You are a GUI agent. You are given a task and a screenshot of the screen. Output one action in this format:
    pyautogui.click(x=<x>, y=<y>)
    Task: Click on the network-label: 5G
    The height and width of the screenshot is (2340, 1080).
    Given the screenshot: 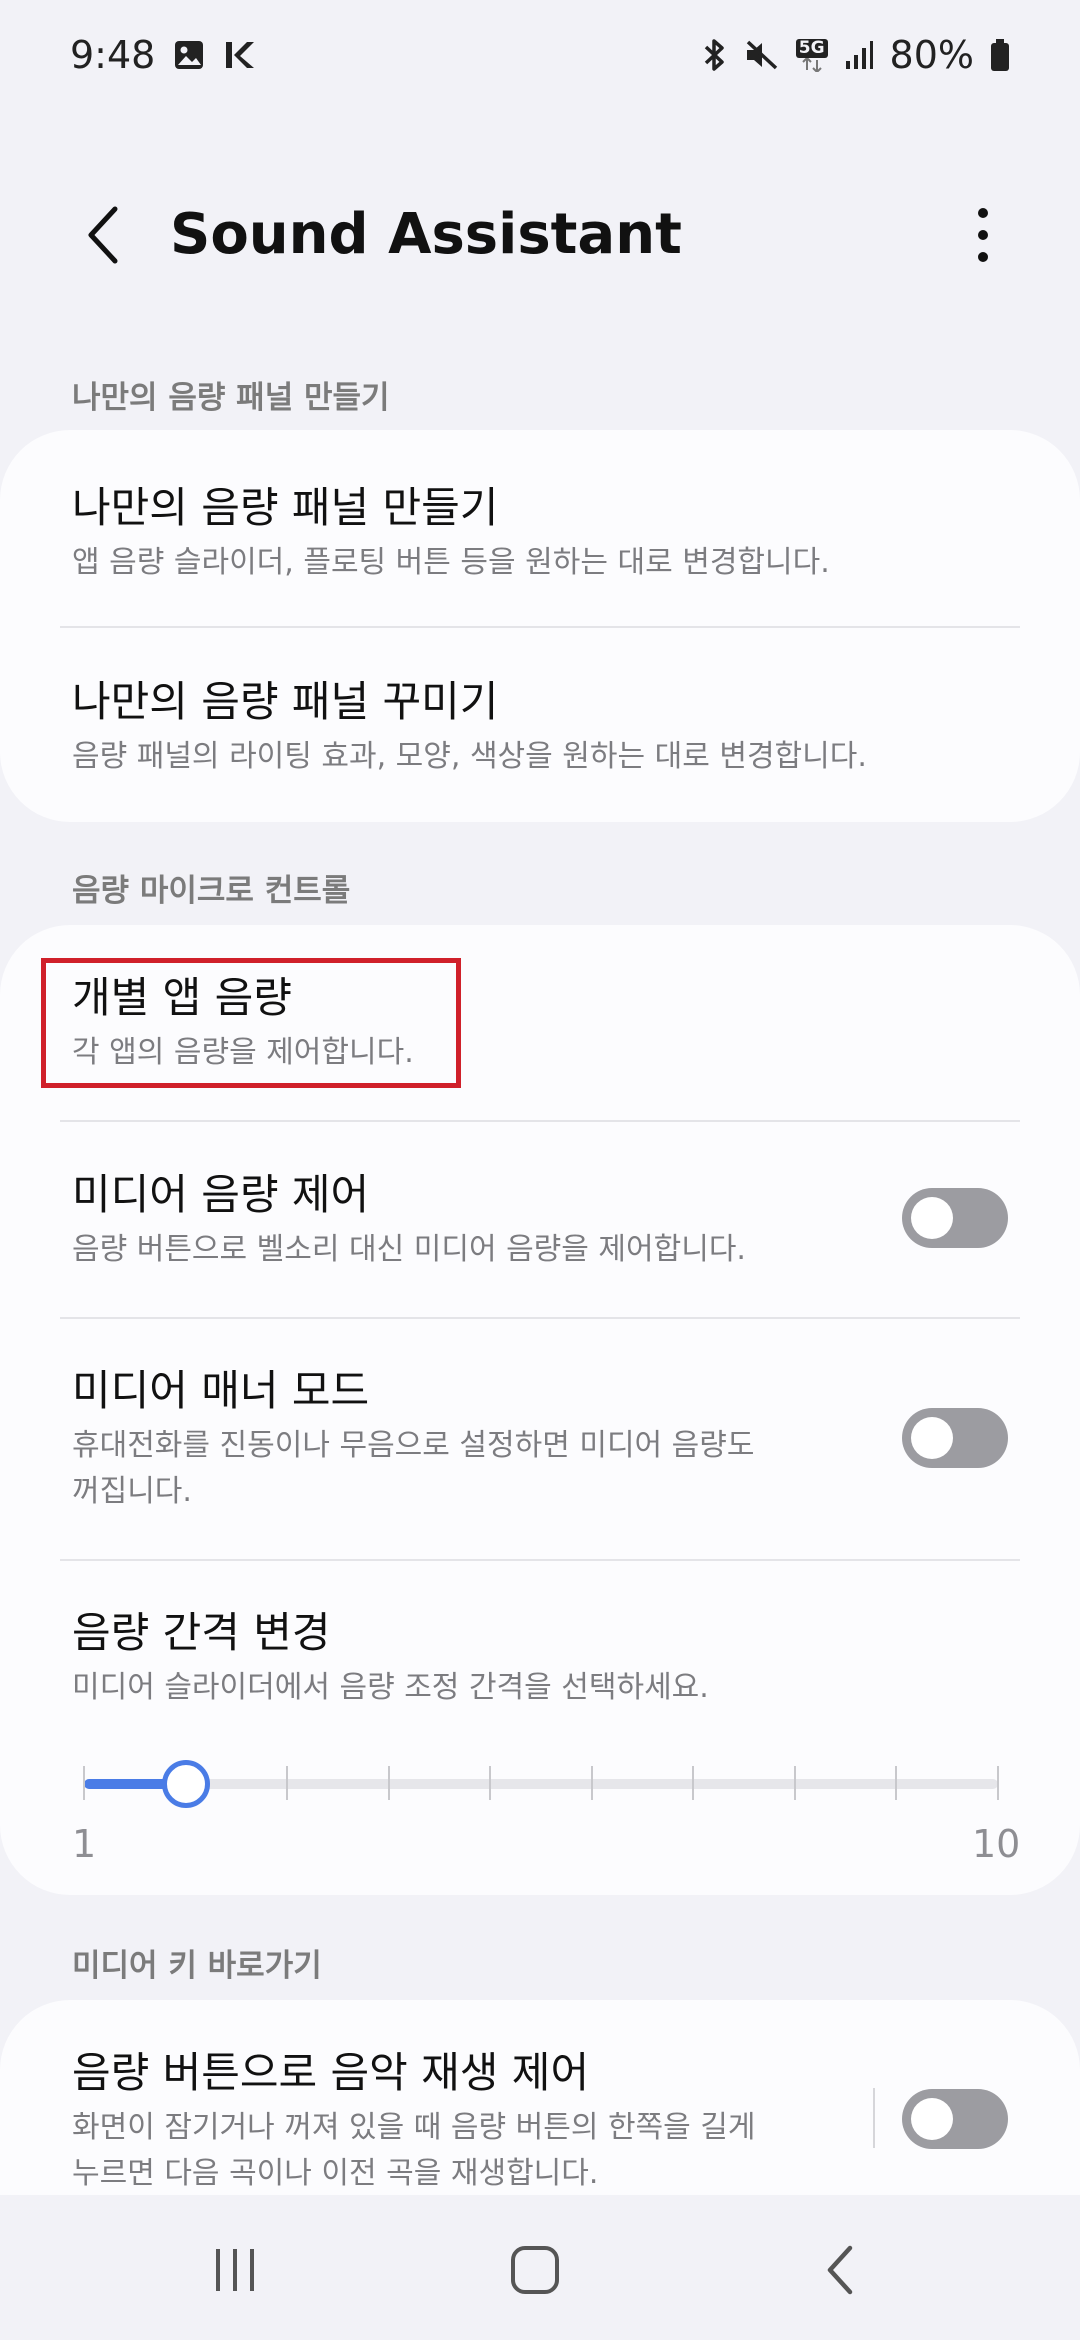 What is the action you would take?
    pyautogui.click(x=811, y=48)
    